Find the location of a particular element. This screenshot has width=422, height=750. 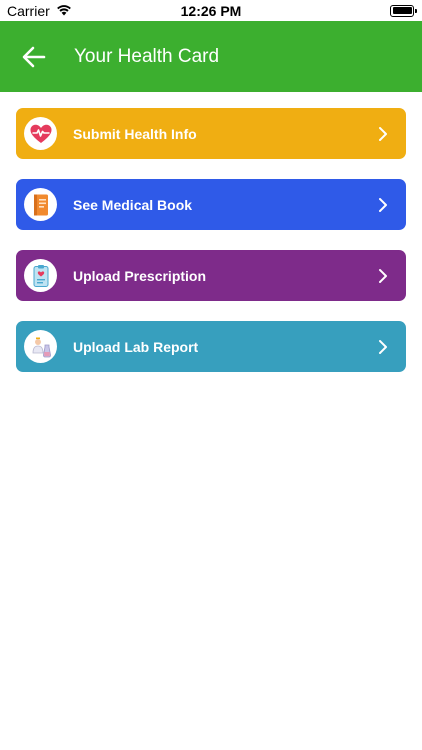

status-time: 12:26 PM is located at coordinates (211, 10).